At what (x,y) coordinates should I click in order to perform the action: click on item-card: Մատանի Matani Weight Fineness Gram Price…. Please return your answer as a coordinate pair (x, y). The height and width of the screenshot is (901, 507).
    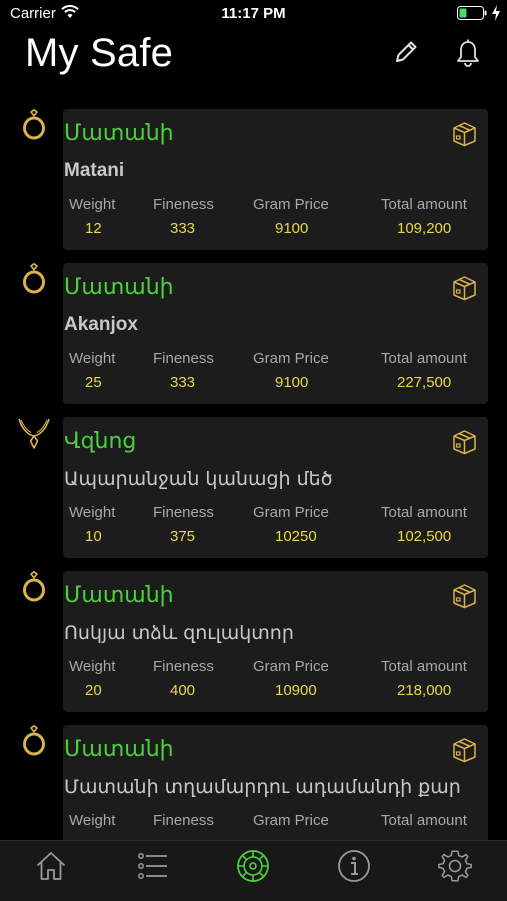
    Looking at the image, I should click on (275, 179).